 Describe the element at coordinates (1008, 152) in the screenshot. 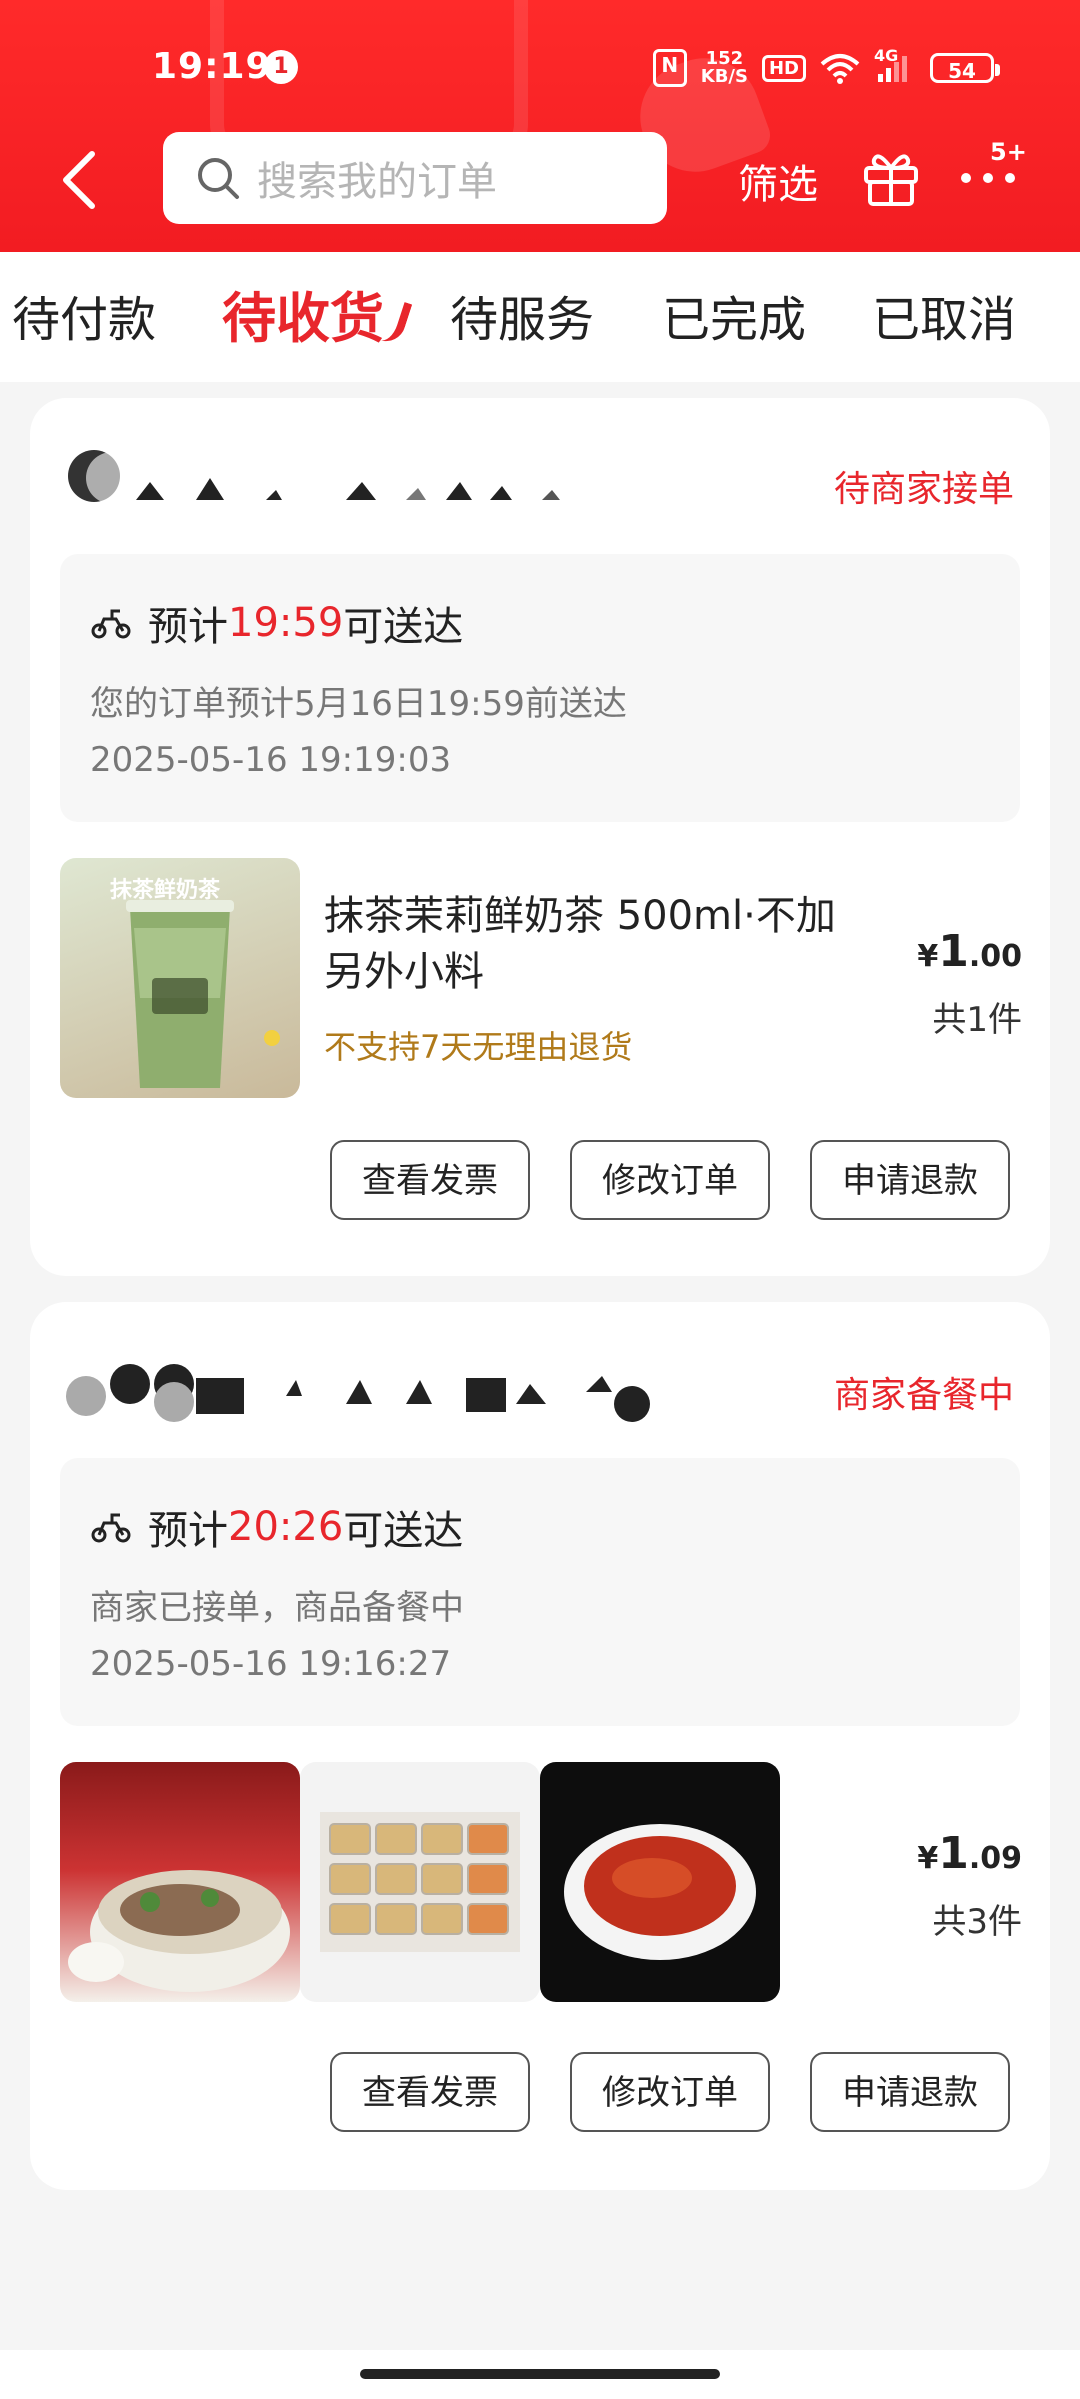

I see `more-notification-badge: 5+` at that location.